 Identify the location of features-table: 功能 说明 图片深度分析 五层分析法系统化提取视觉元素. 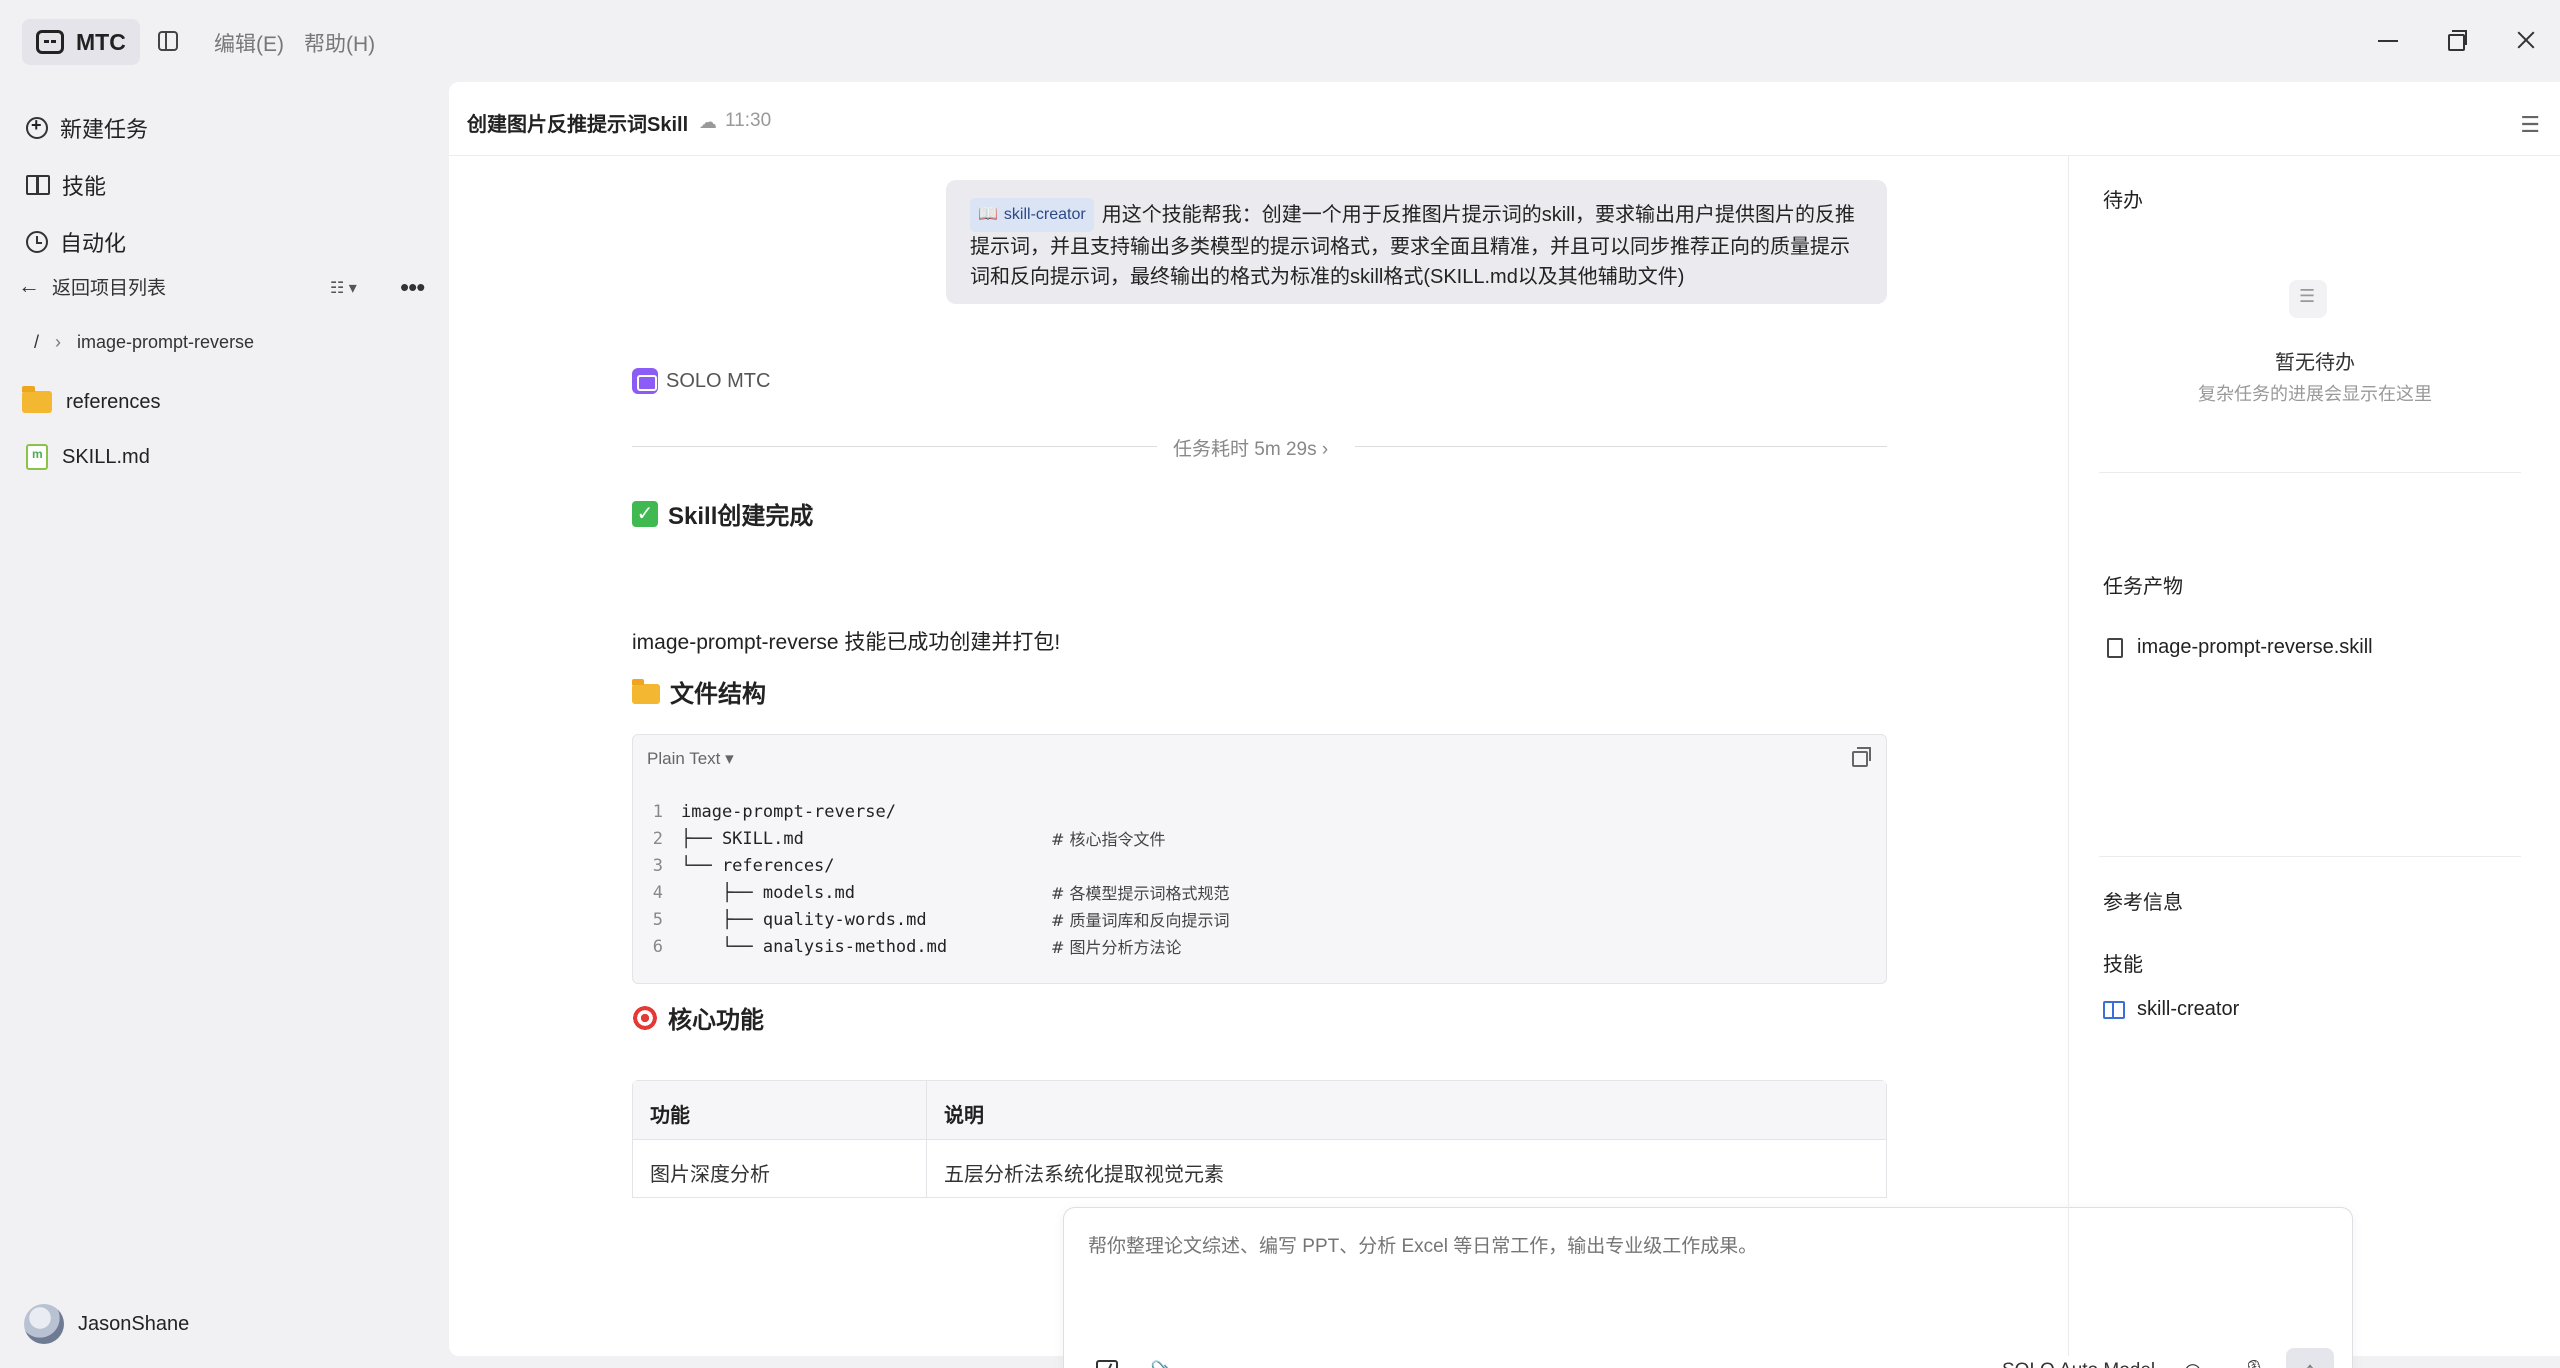
(1259, 1139).